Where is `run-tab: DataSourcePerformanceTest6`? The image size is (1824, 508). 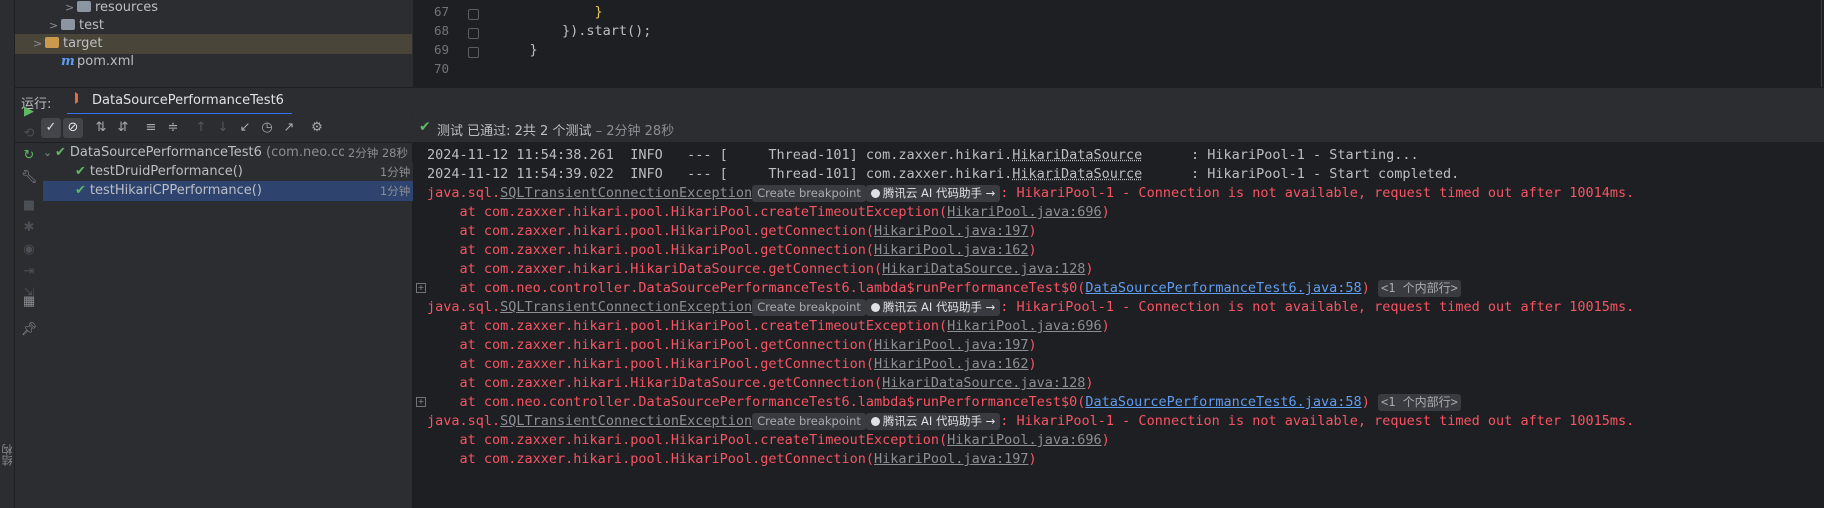
run-tab: DataSourcePerformanceTest6 is located at coordinates (179, 101).